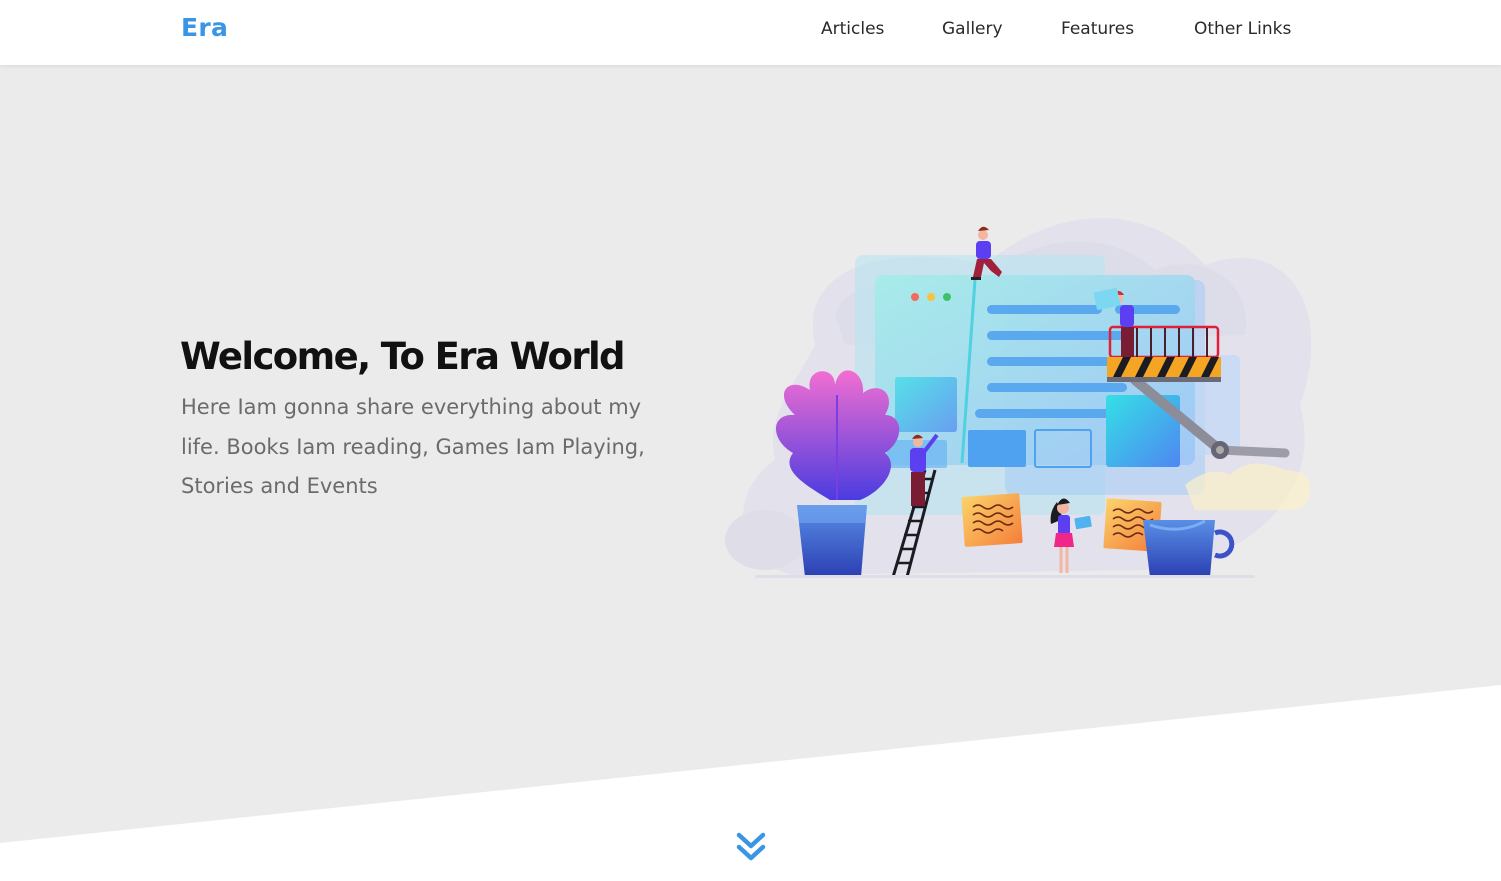  Describe the element at coordinates (972, 29) in the screenshot. I see `nav-link-gallery: Gallery` at that location.